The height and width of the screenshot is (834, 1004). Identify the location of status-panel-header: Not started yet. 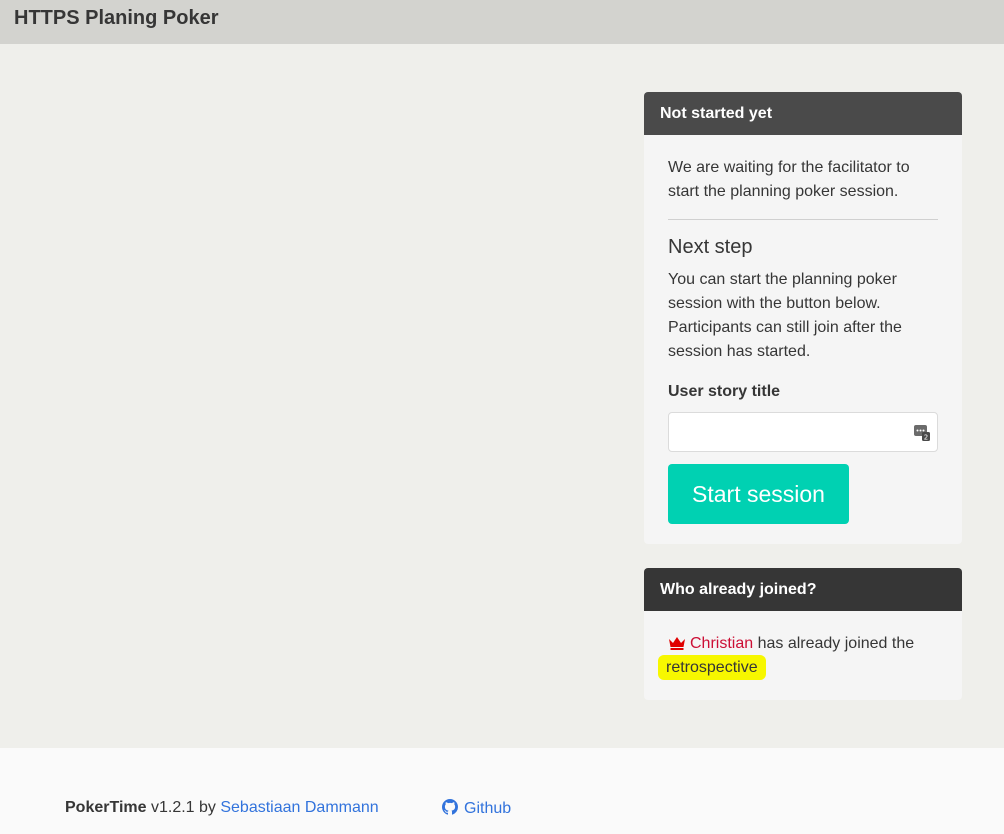
(803, 113).